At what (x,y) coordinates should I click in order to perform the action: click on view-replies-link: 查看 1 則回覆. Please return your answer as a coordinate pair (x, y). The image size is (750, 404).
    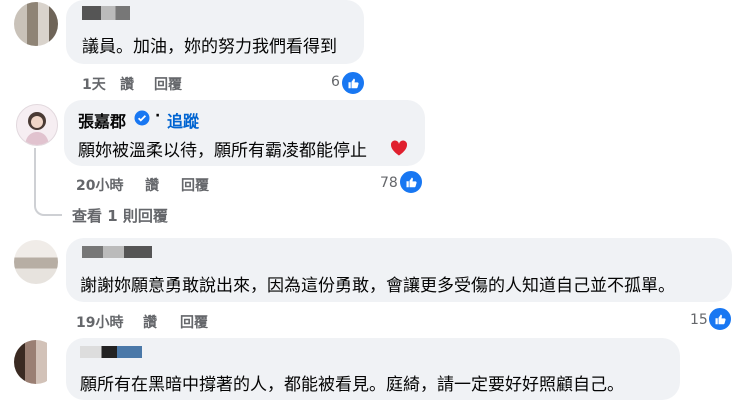
    Looking at the image, I should click on (120, 215).